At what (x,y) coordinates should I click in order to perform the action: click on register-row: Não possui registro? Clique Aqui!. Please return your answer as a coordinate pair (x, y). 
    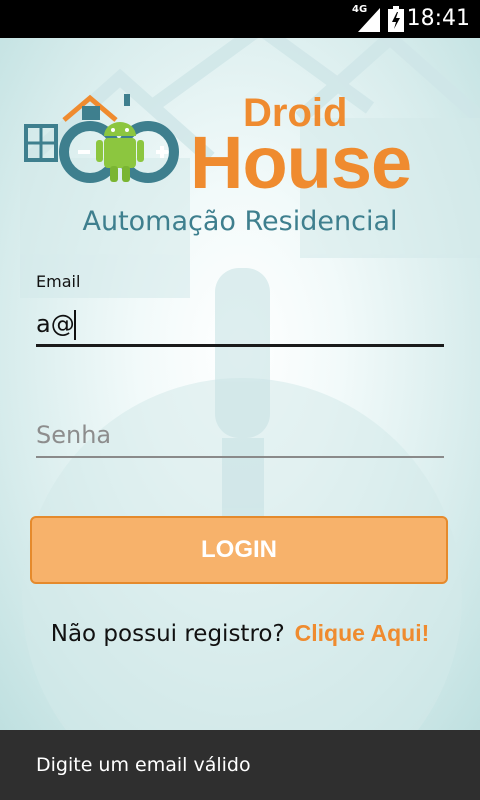
    Looking at the image, I should click on (240, 633).